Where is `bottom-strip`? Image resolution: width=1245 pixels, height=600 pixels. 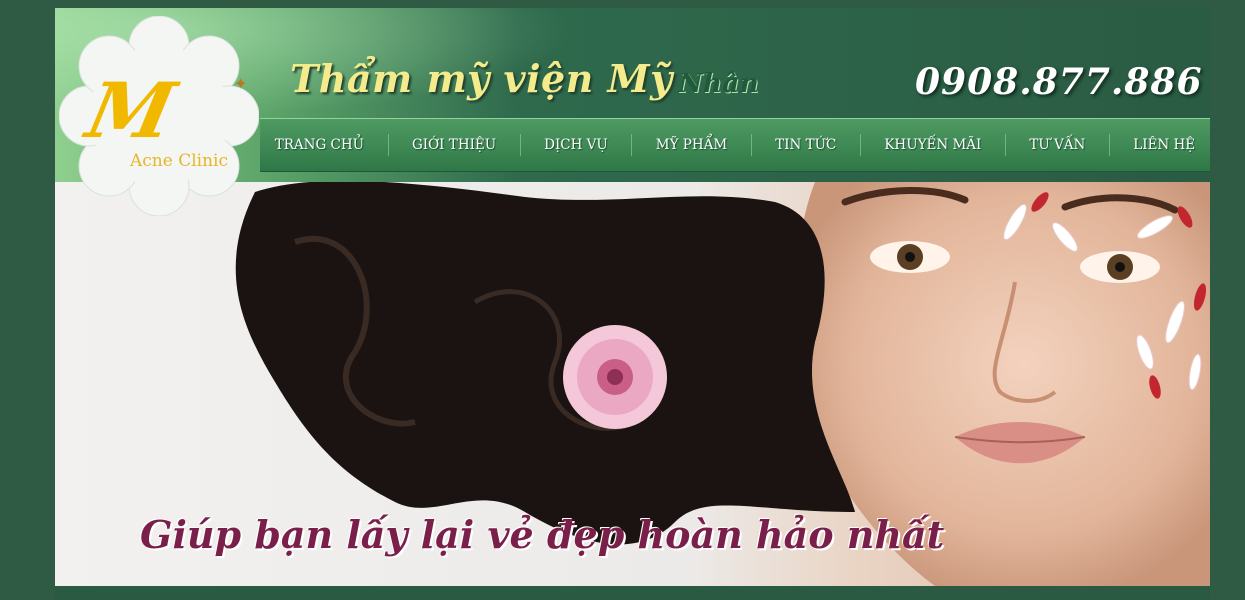
bottom-strip is located at coordinates (632, 593).